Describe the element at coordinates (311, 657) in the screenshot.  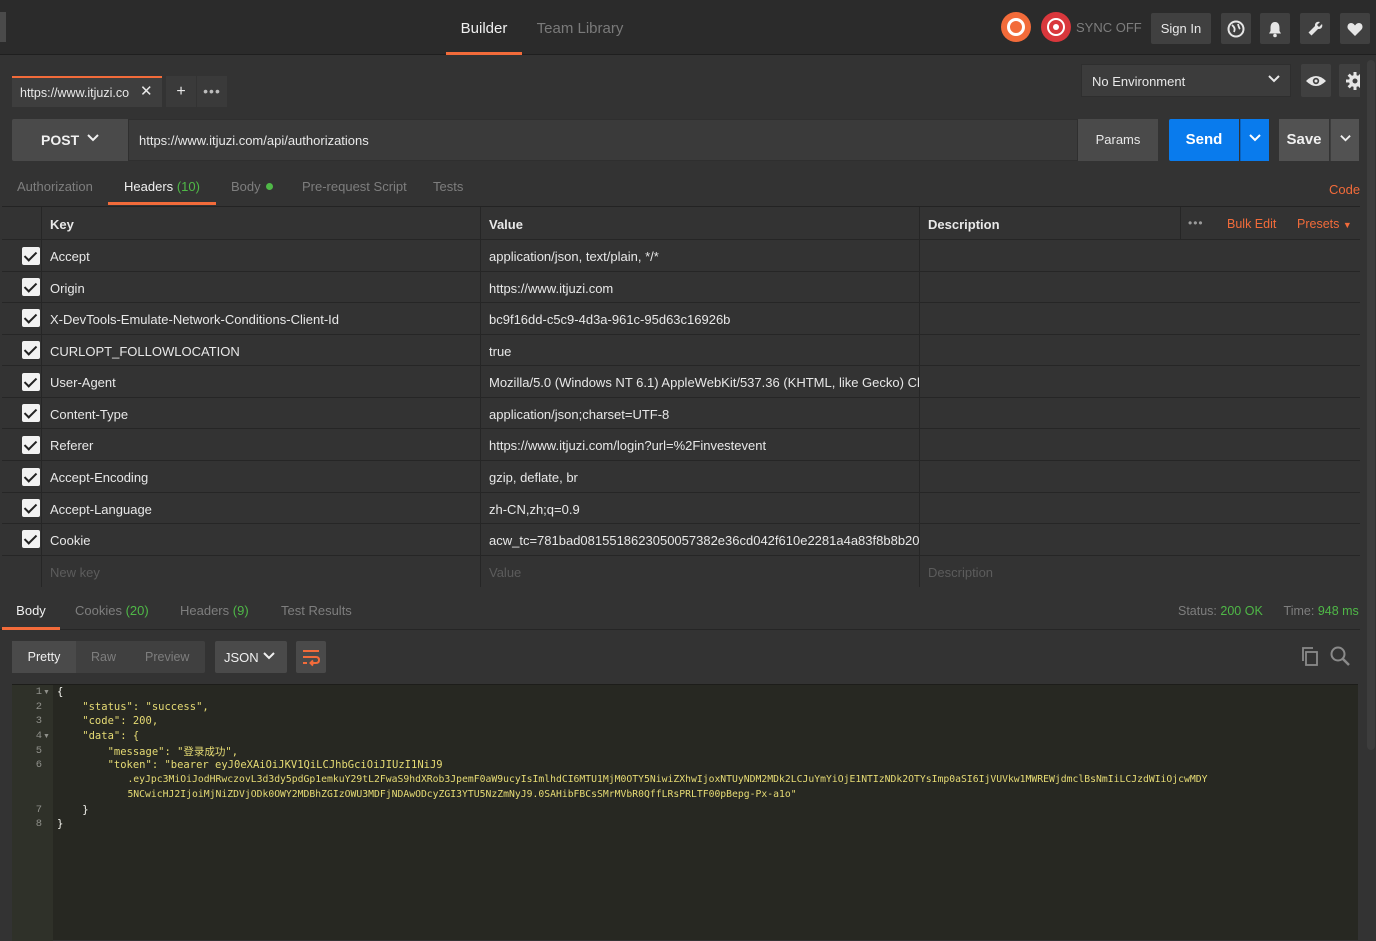
I see `wrap-lines-button` at that location.